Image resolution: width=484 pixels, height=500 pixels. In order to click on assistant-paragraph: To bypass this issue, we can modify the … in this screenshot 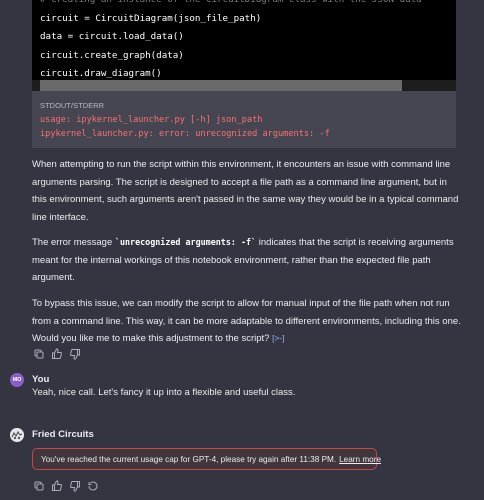, I will do `click(247, 321)`.